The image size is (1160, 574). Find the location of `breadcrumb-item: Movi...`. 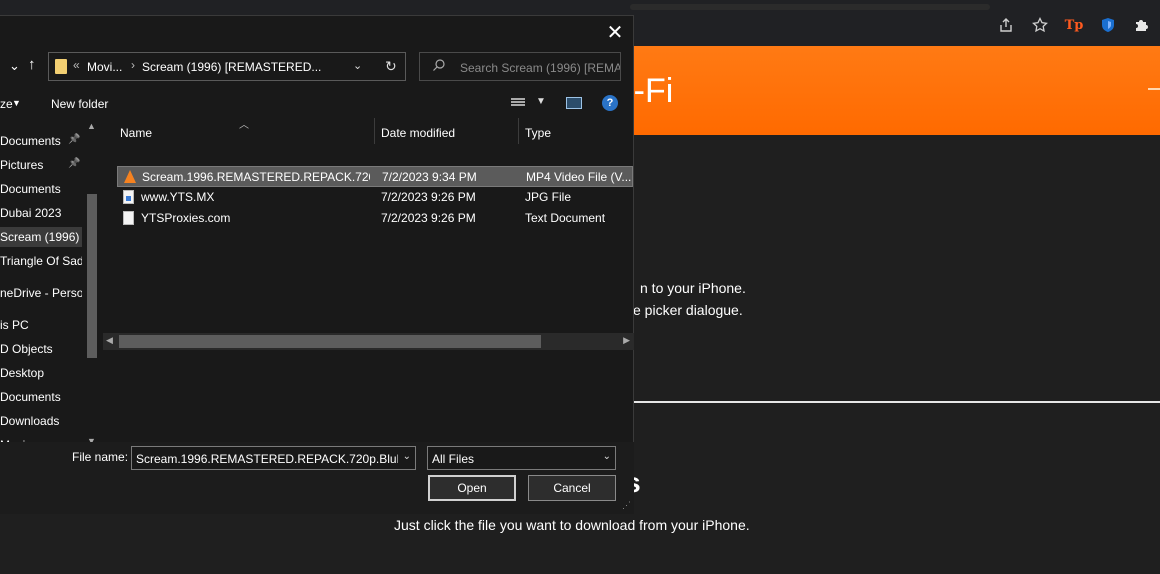

breadcrumb-item: Movi... is located at coordinates (104, 67).